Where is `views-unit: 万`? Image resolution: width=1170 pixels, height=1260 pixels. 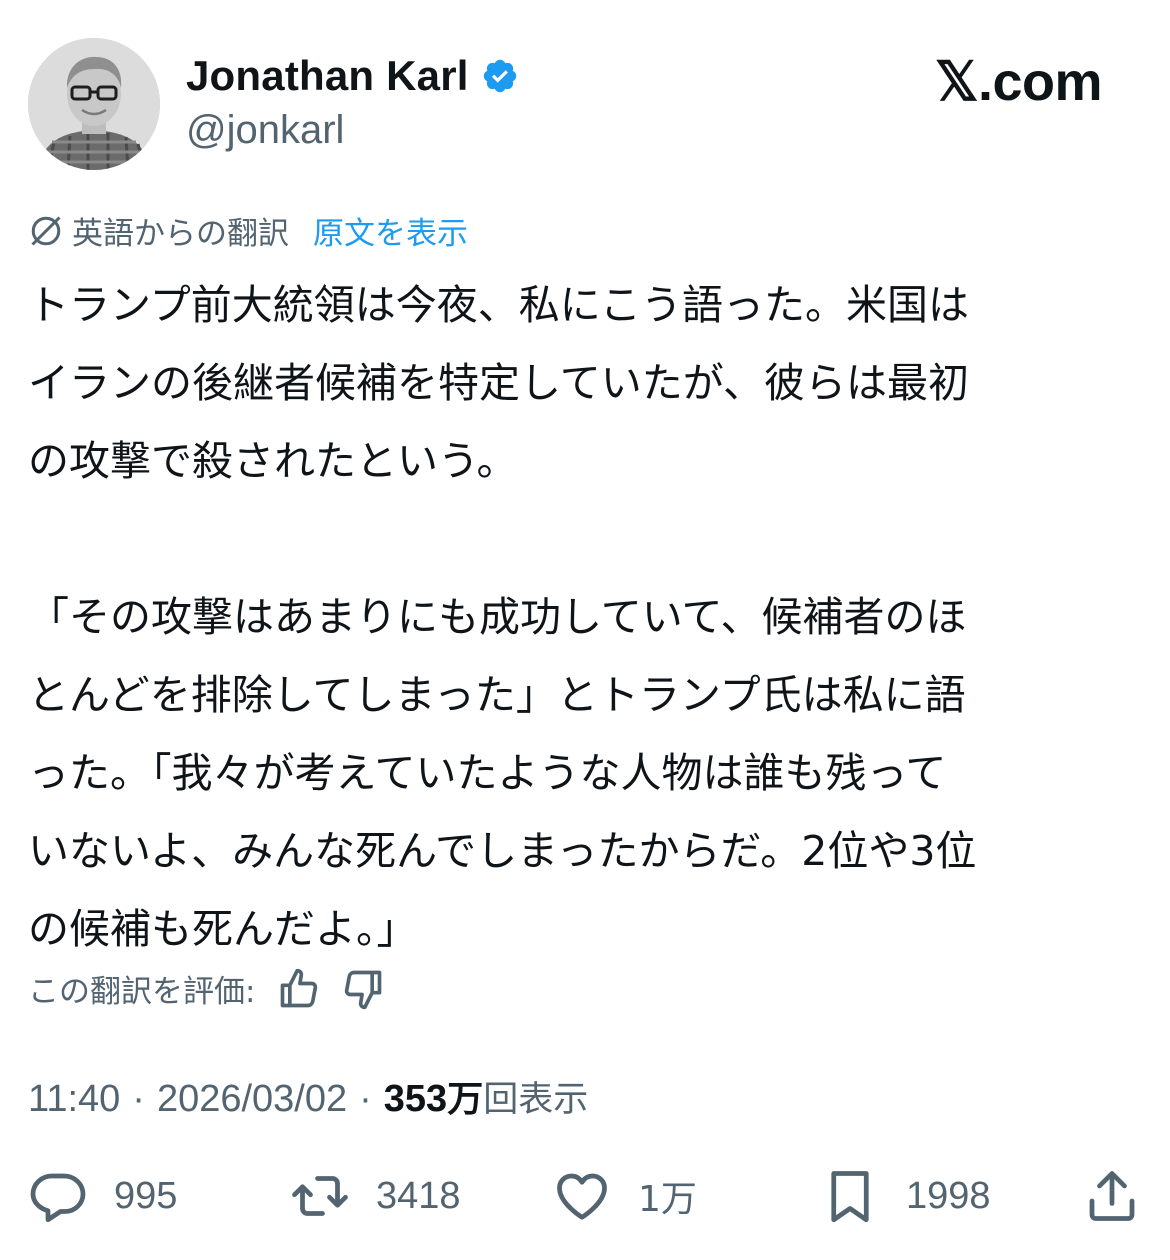 views-unit: 万 is located at coordinates (465, 1099).